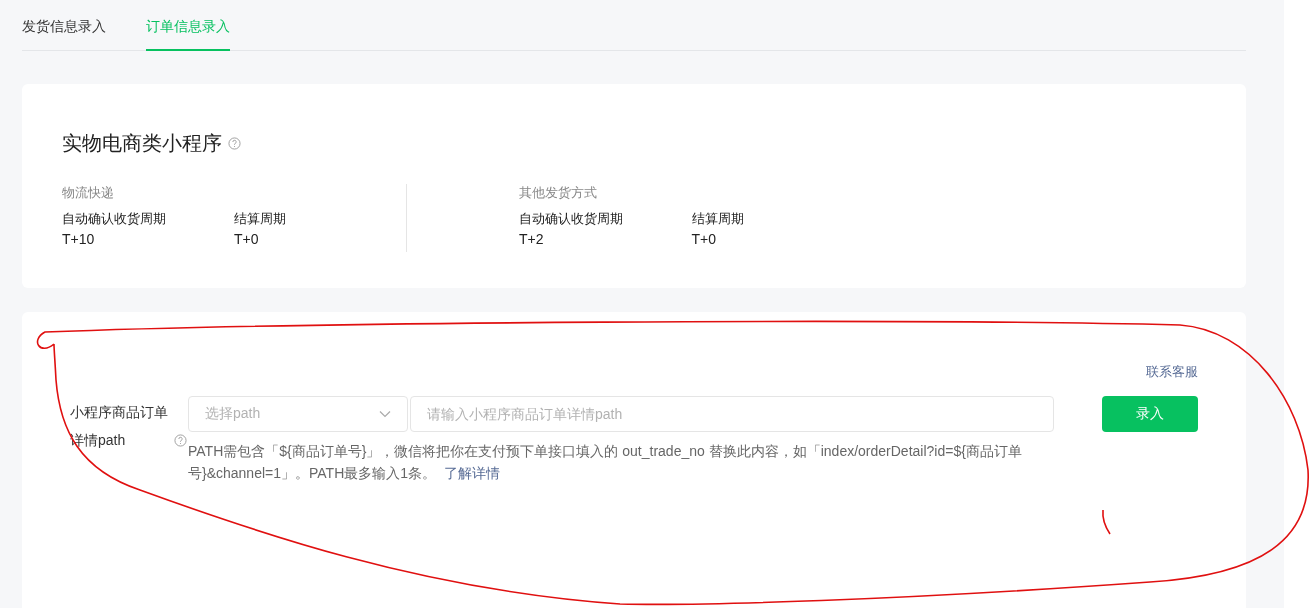 This screenshot has height=608, width=1310. I want to click on help-text: PATH需包含「${商品订单号}」，微信将把你在支付预下单接口填入的 out_trade_no 替换此内容，如「index/orderDetail?id=${商品订单号}&channel=1」。PATH最多输入1条。 了解详情, so click(605, 462).